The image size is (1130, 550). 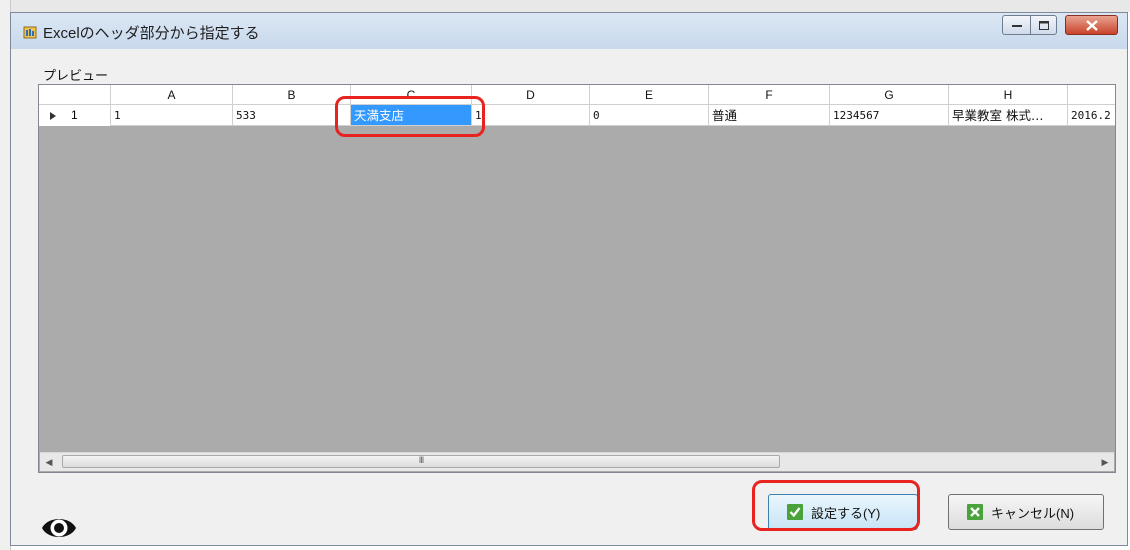 What do you see at coordinates (649, 95) in the screenshot?
I see `column-header-e: E` at bounding box center [649, 95].